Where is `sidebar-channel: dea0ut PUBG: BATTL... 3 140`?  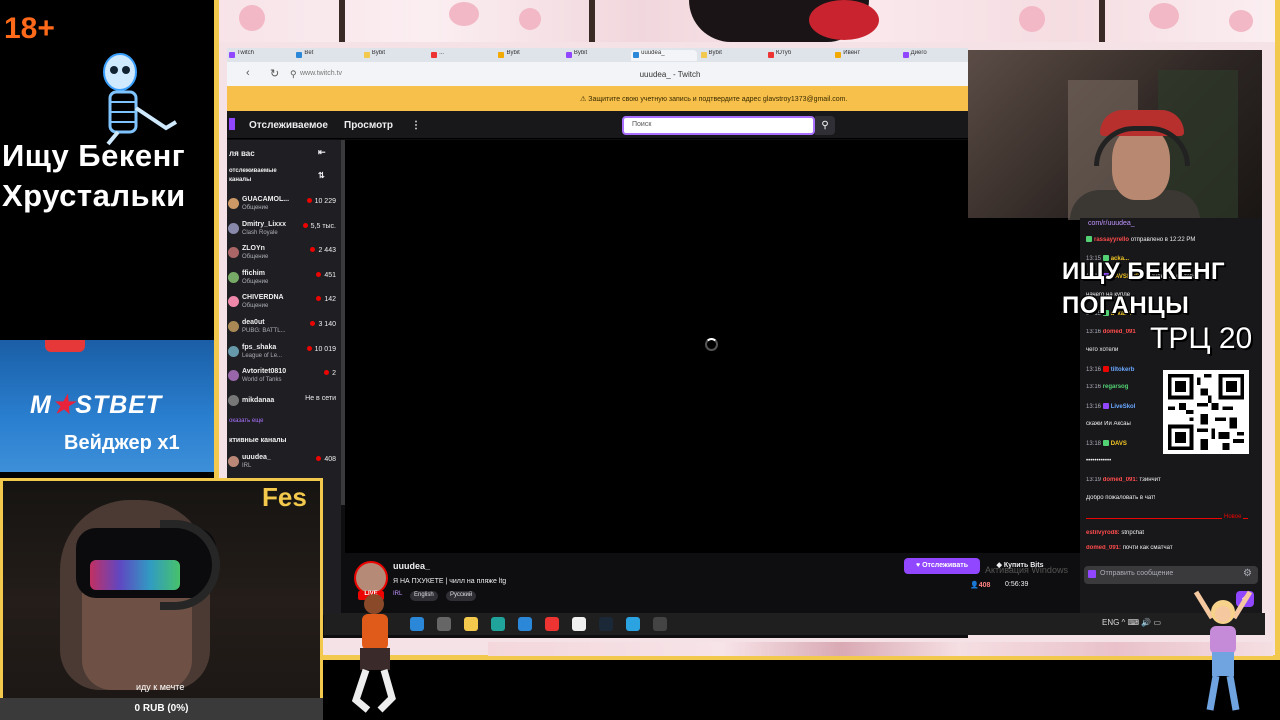 sidebar-channel: dea0ut PUBG: BATTL... 3 140 is located at coordinates (283, 329).